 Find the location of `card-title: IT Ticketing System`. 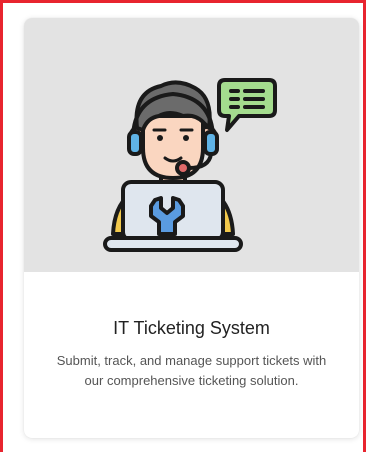

card-title: IT Ticketing System is located at coordinates (191, 328).